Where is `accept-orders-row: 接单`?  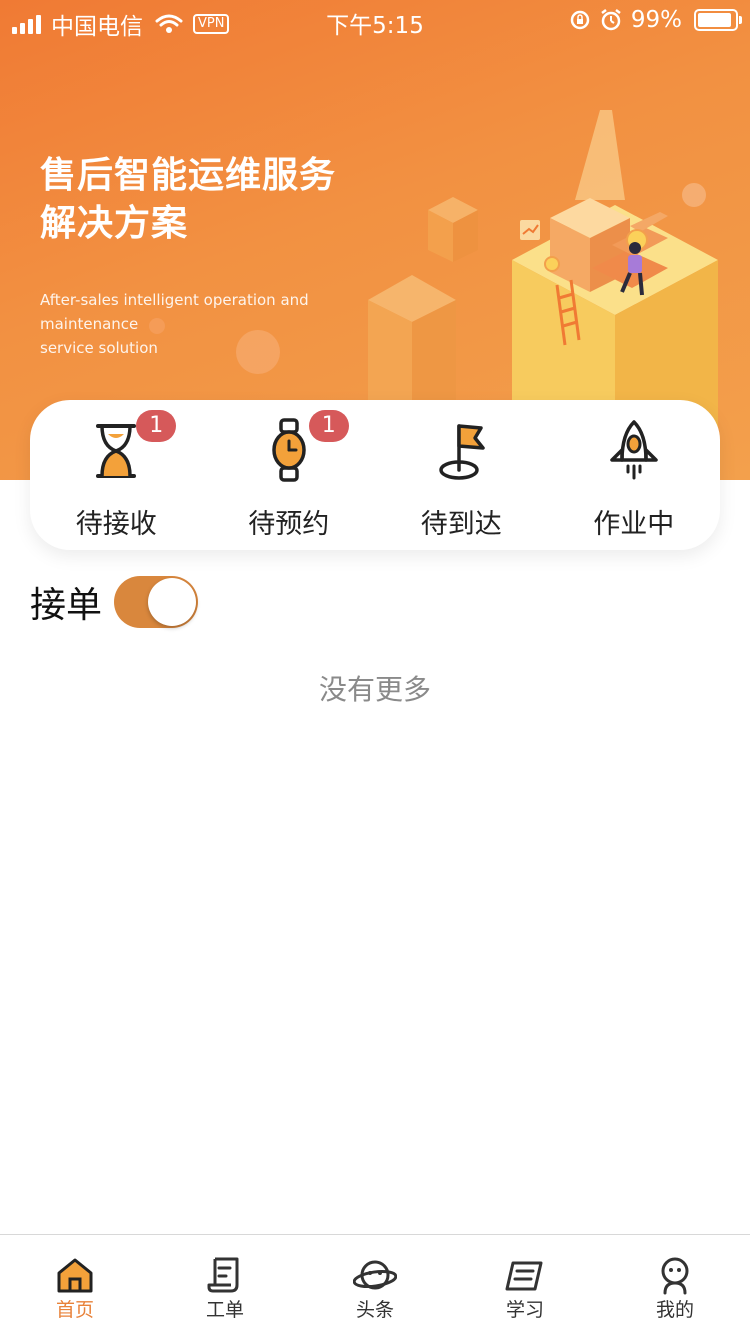
accept-orders-row: 接单 is located at coordinates (114, 602).